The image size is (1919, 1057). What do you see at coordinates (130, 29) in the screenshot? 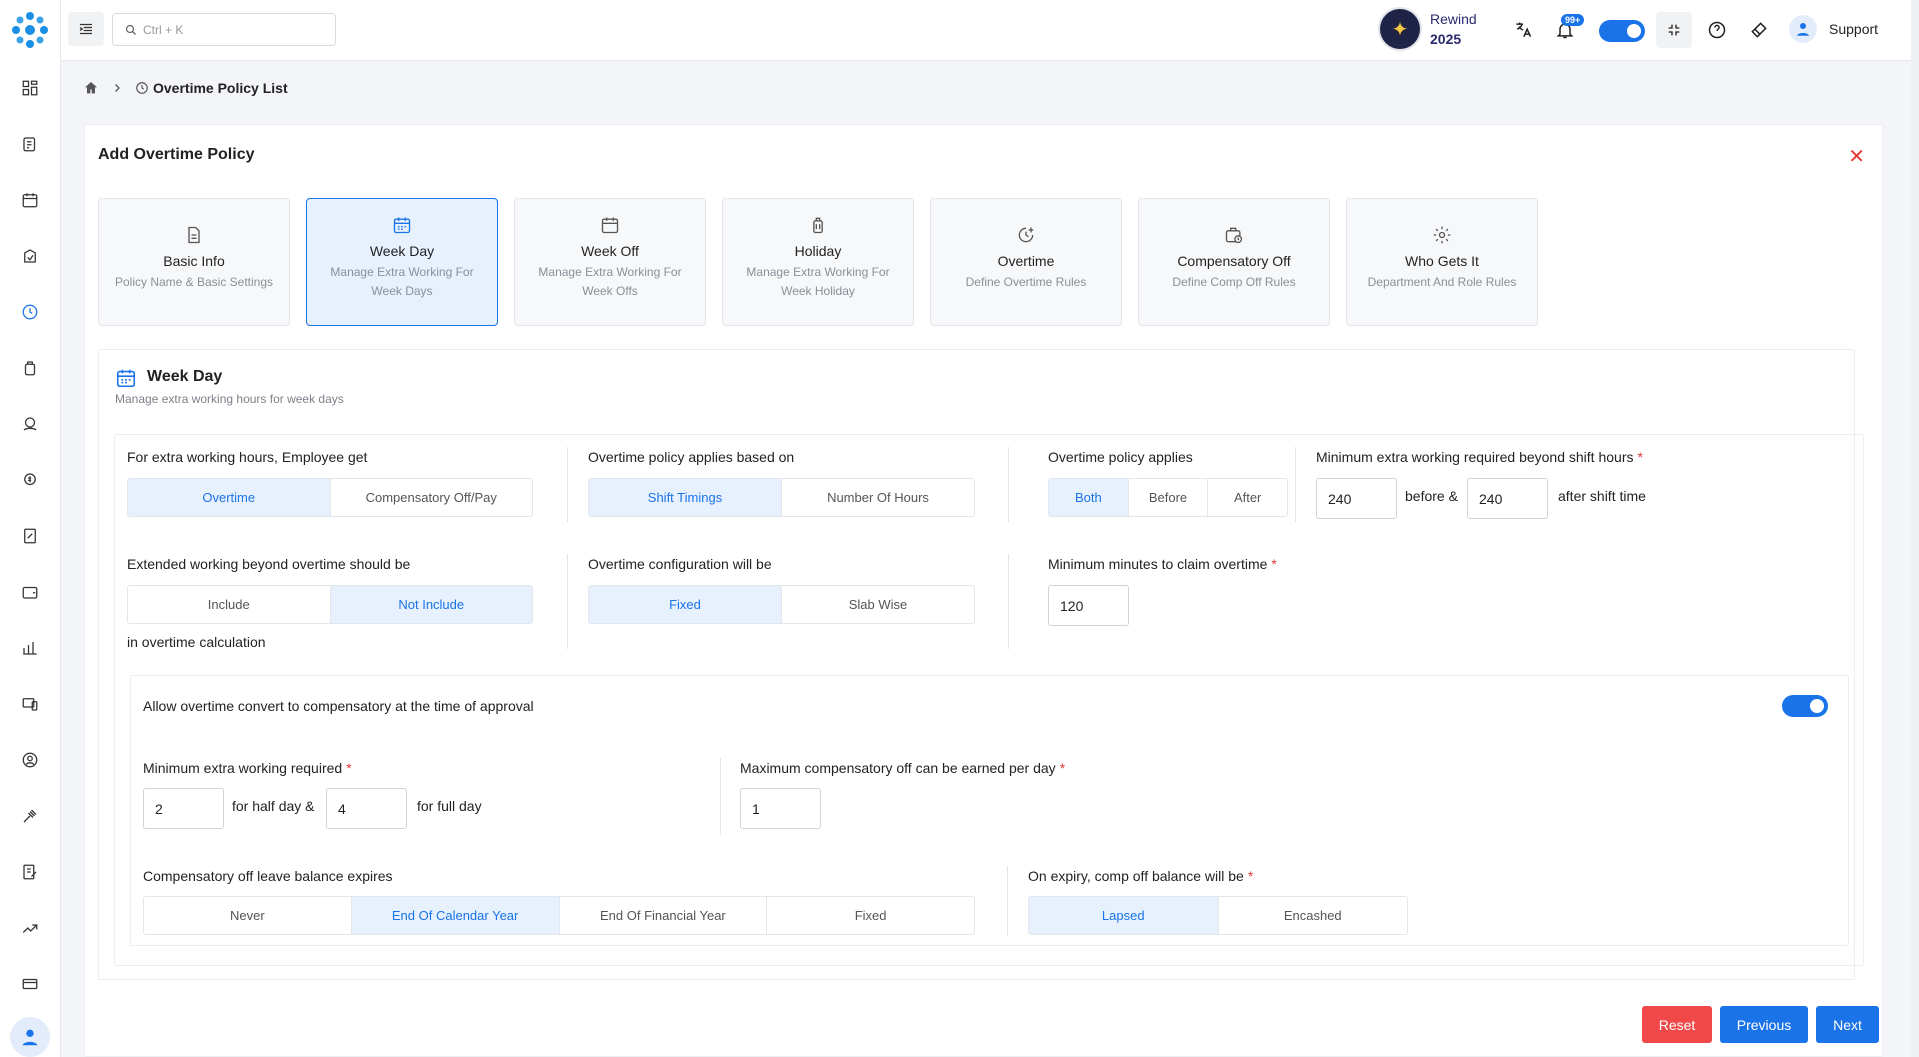
I see `search-icon` at bounding box center [130, 29].